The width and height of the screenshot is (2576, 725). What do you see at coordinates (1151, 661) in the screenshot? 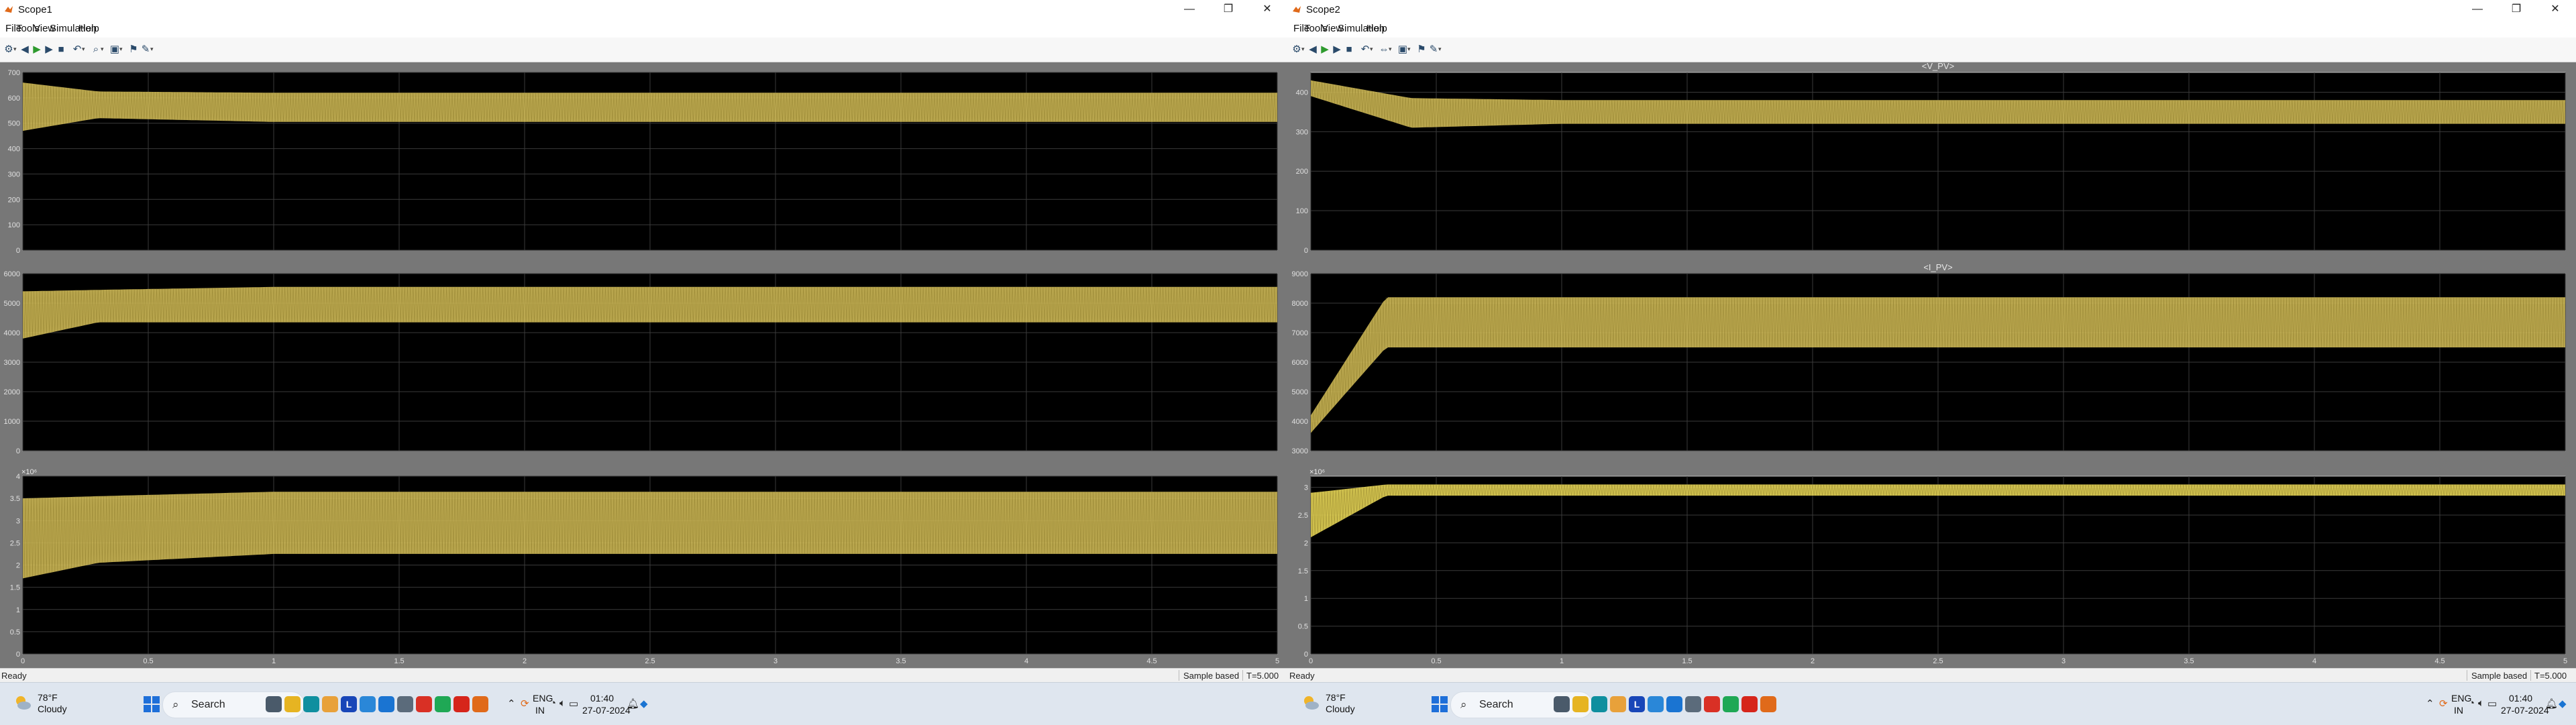
I see `x-tick-label: 4.5` at bounding box center [1151, 661].